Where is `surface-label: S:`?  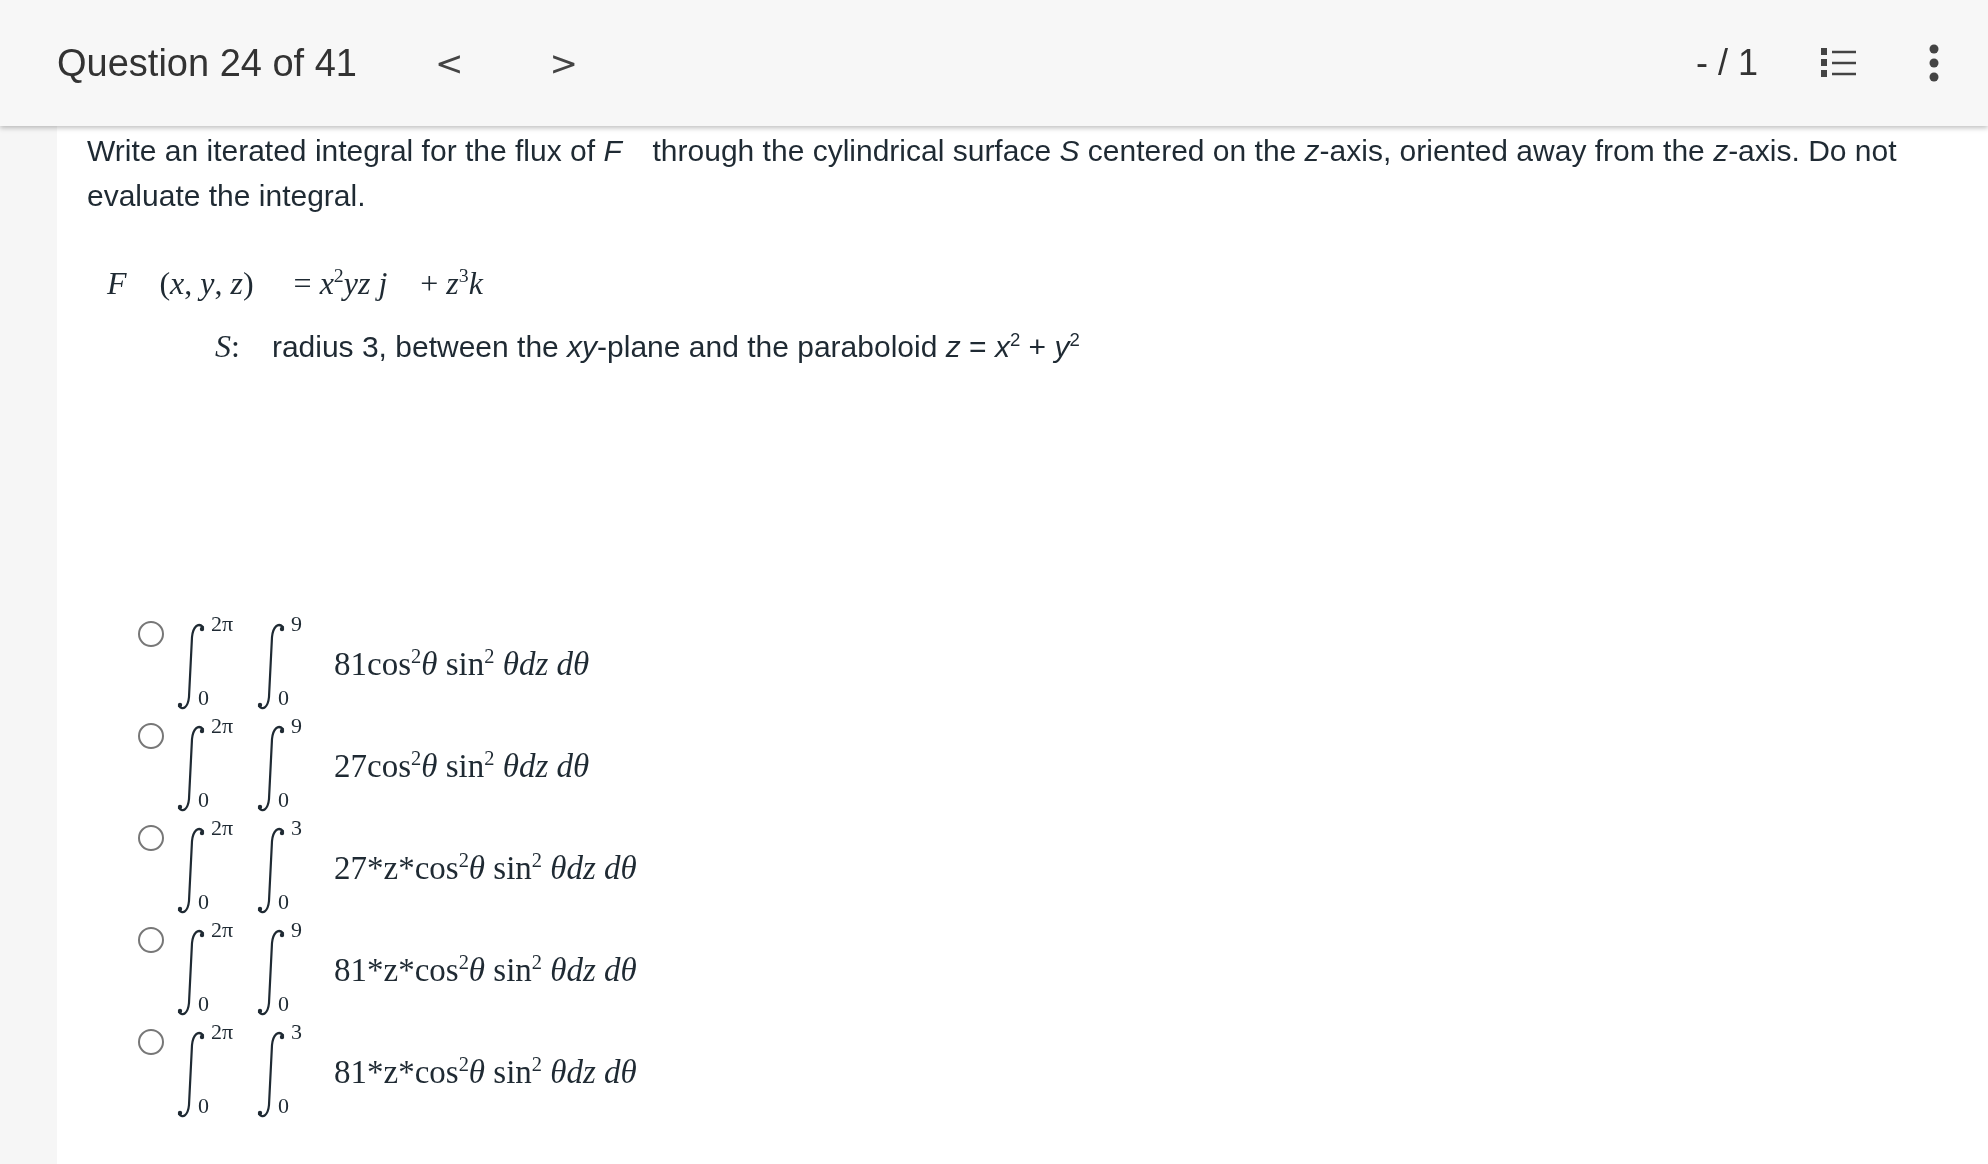 surface-label: S: is located at coordinates (227, 346).